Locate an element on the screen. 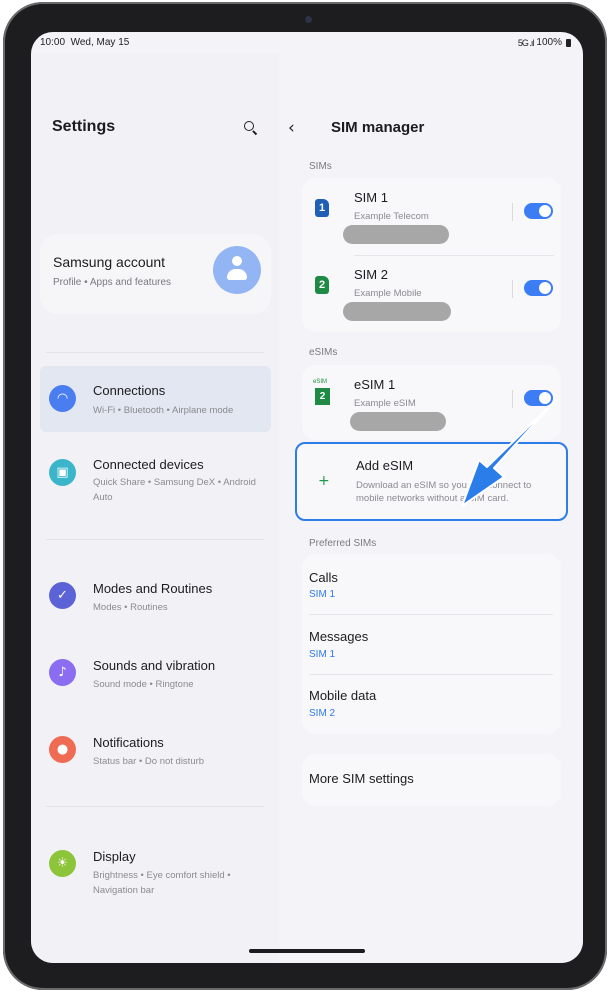 This screenshot has height=994, width=610. home-indicator is located at coordinates (307, 951).